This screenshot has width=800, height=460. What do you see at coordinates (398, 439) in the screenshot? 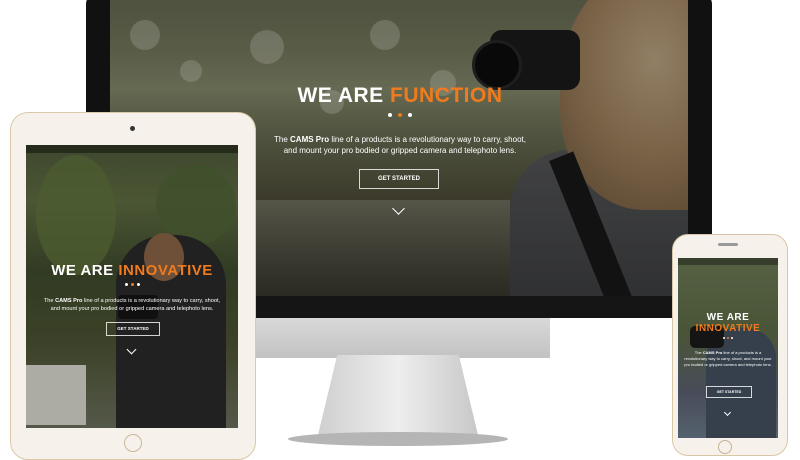
I see `desktop-stand-base` at bounding box center [398, 439].